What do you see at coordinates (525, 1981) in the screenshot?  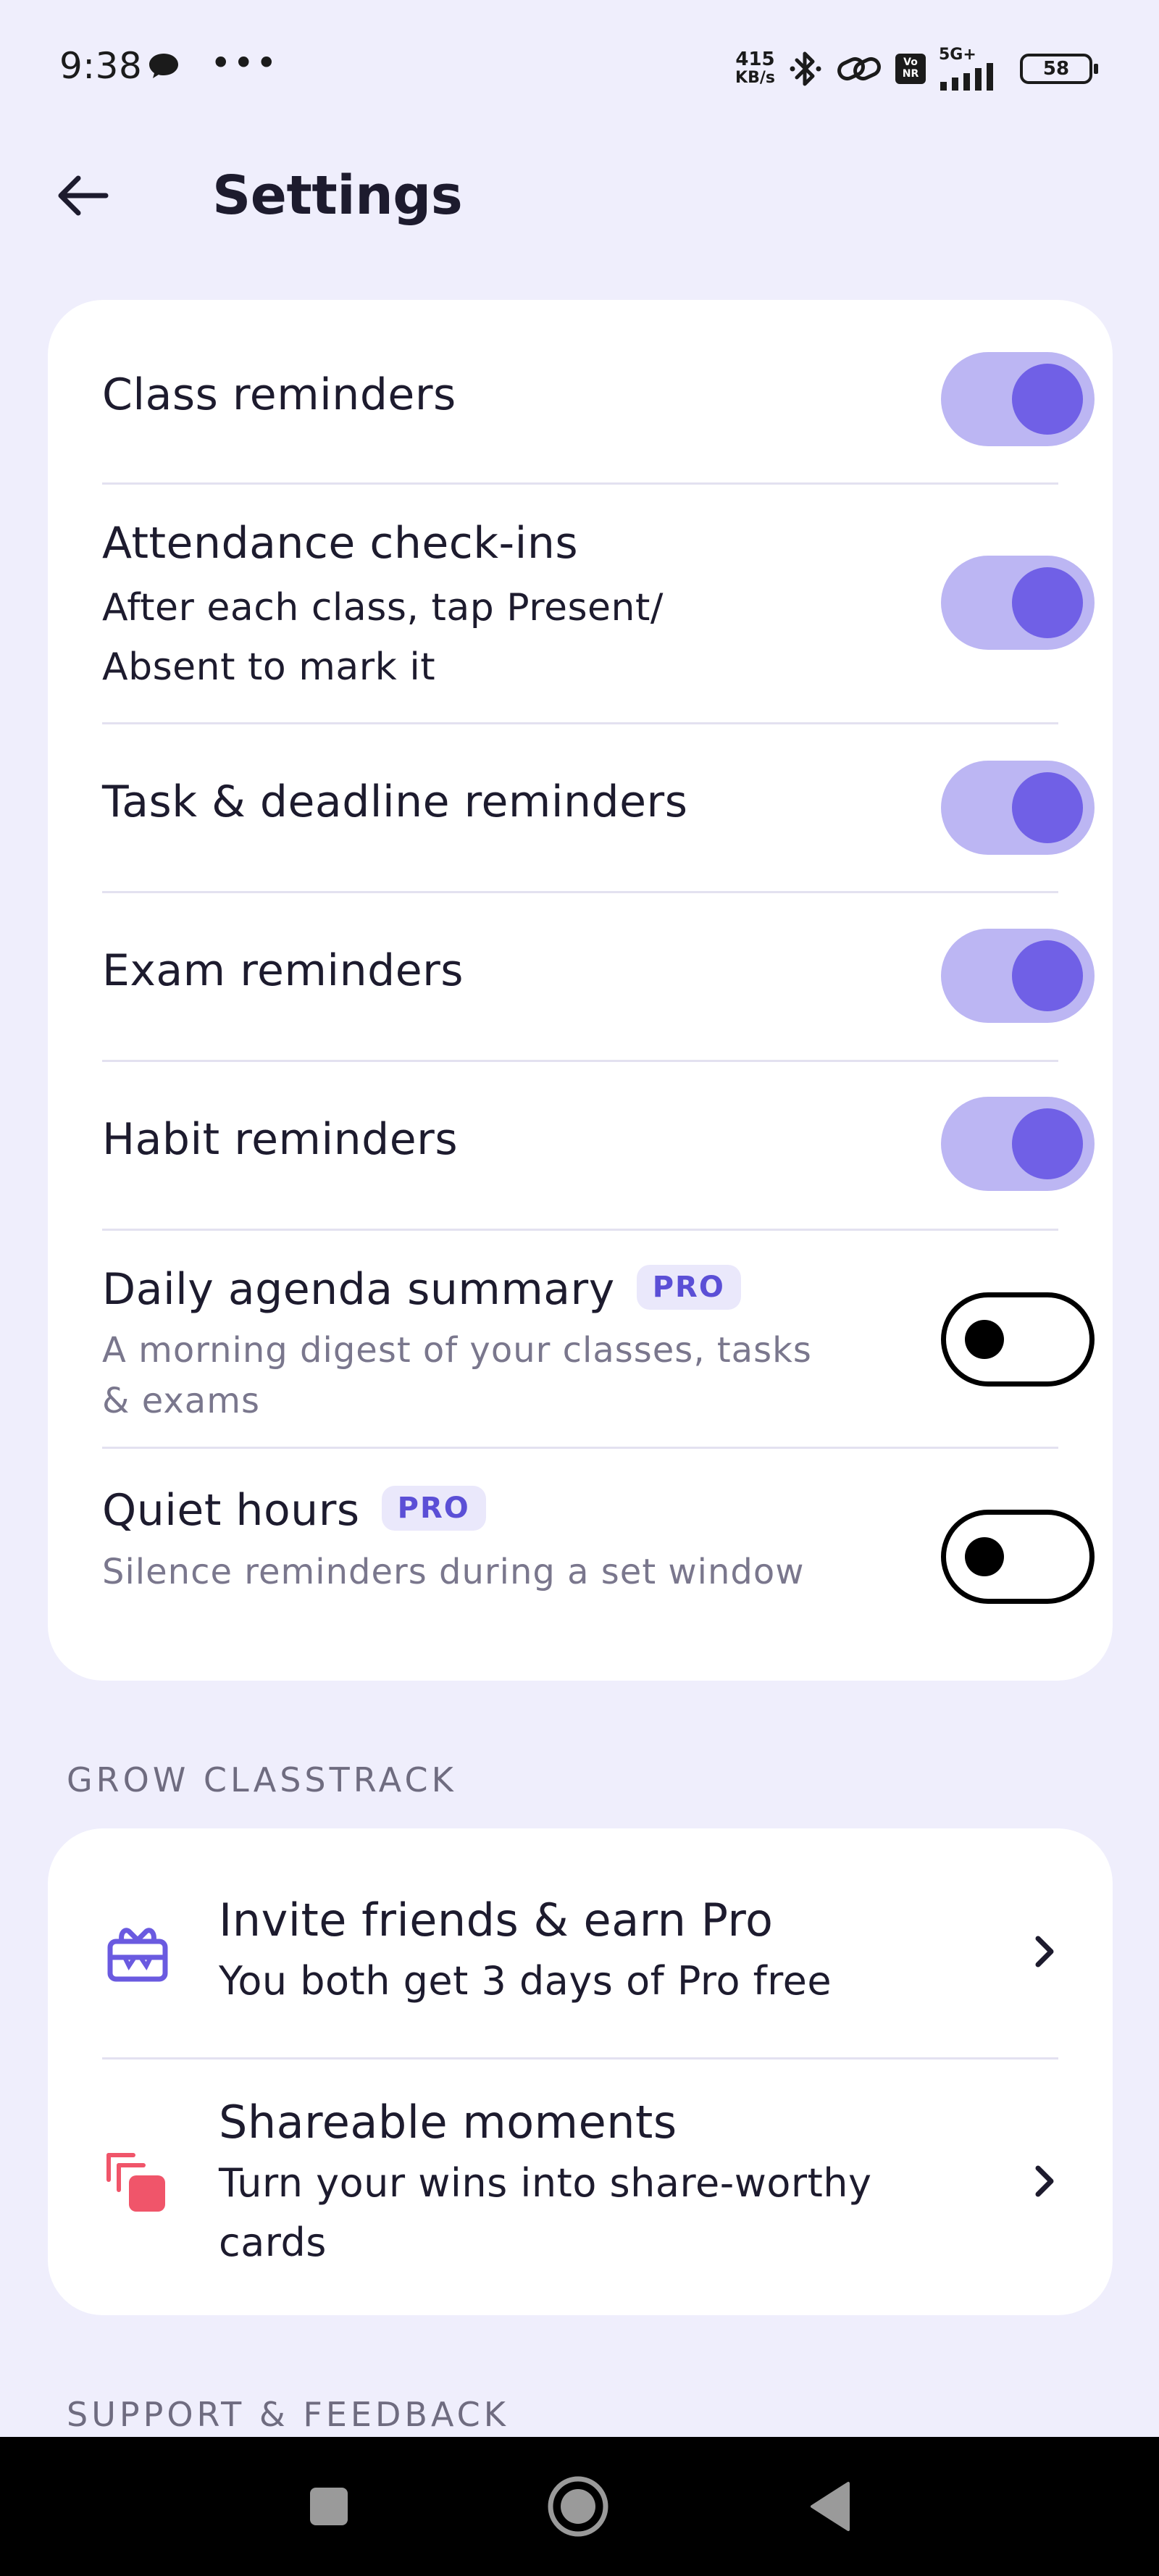 I see `invite-friends-subtitle: You both get 3 days of Pro free` at bounding box center [525, 1981].